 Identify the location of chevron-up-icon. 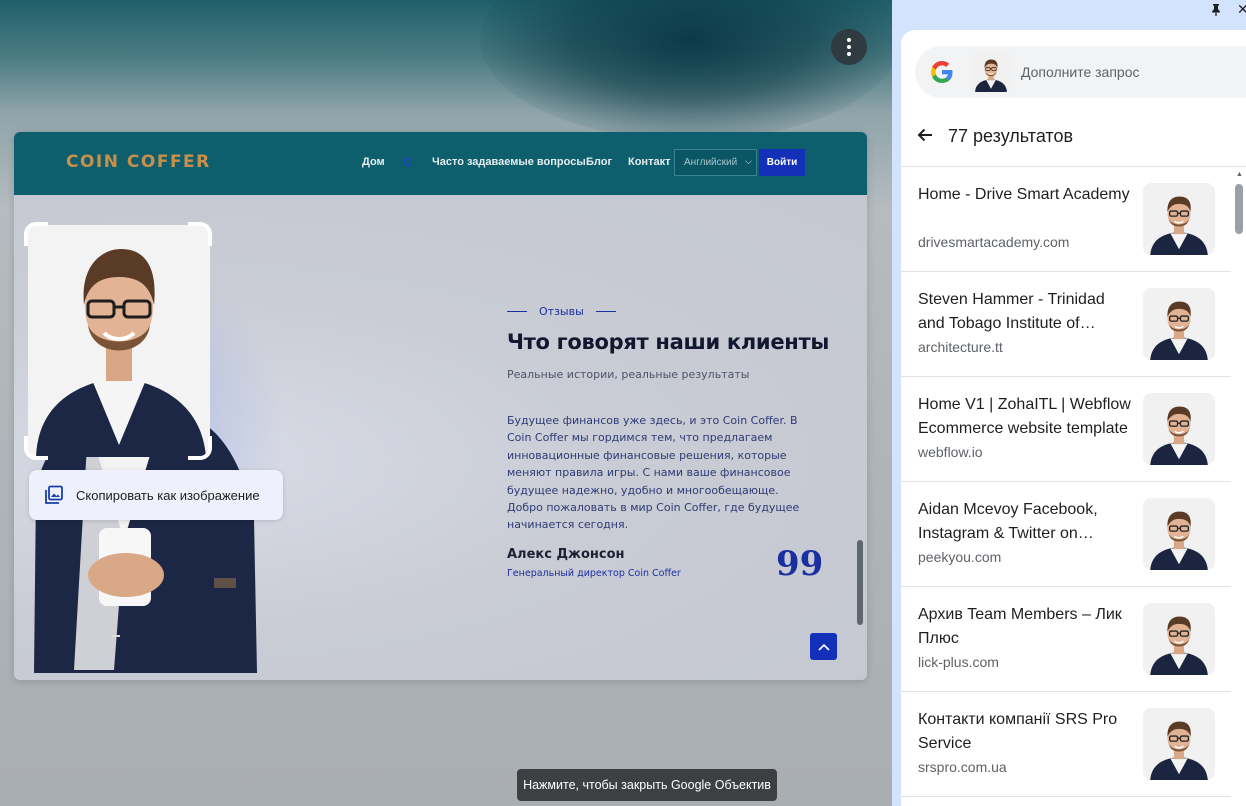
(823, 647).